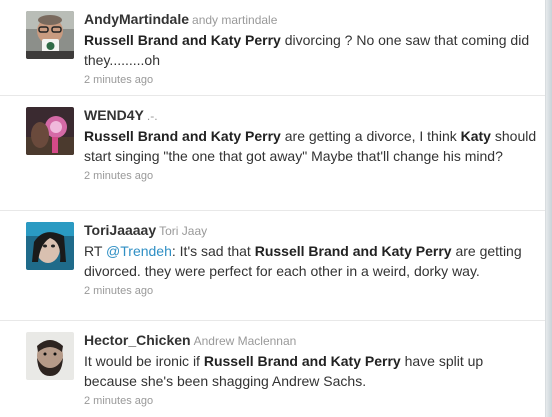  Describe the element at coordinates (152, 116) in the screenshot. I see `full-name: .-.` at that location.